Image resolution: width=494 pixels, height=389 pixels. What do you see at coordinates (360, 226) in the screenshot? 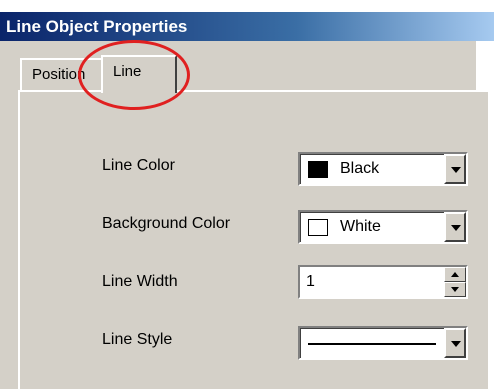
I see `background-color-value: White` at bounding box center [360, 226].